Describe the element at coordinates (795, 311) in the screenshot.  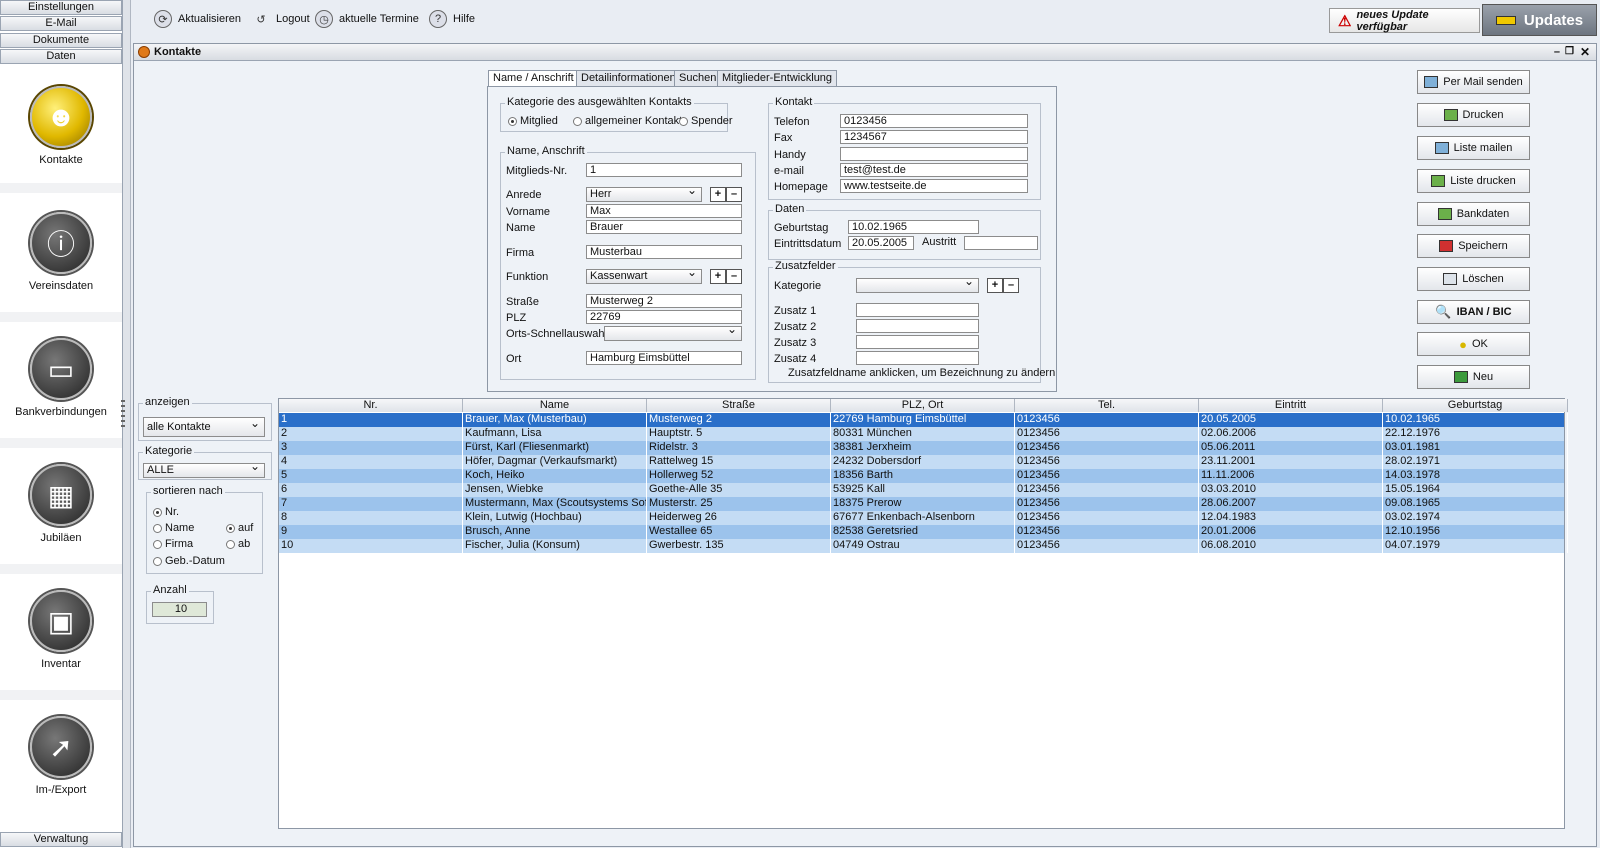
I see `extra1-label: Zusatz 1` at that location.